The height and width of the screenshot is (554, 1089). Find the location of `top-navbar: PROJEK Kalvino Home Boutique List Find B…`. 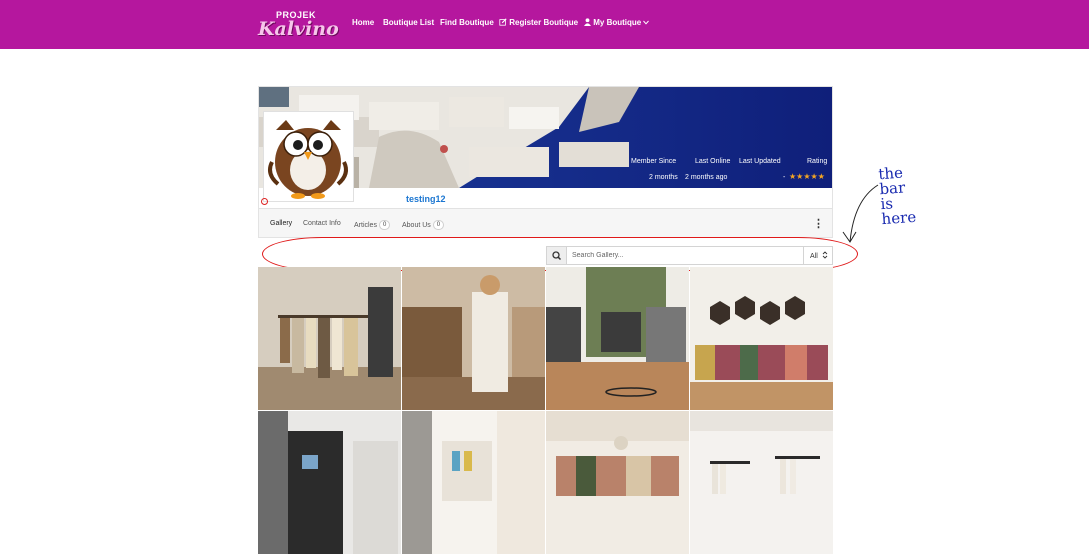

top-navbar: PROJEK Kalvino Home Boutique List Find B… is located at coordinates (544, 24).